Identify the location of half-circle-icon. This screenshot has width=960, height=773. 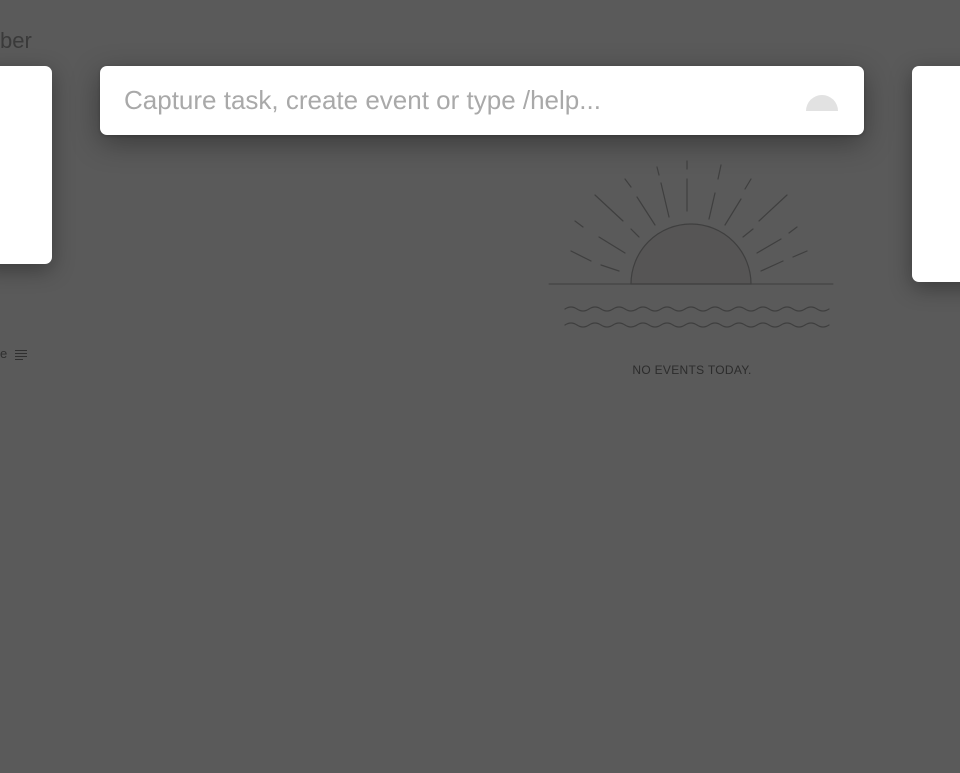
(822, 103).